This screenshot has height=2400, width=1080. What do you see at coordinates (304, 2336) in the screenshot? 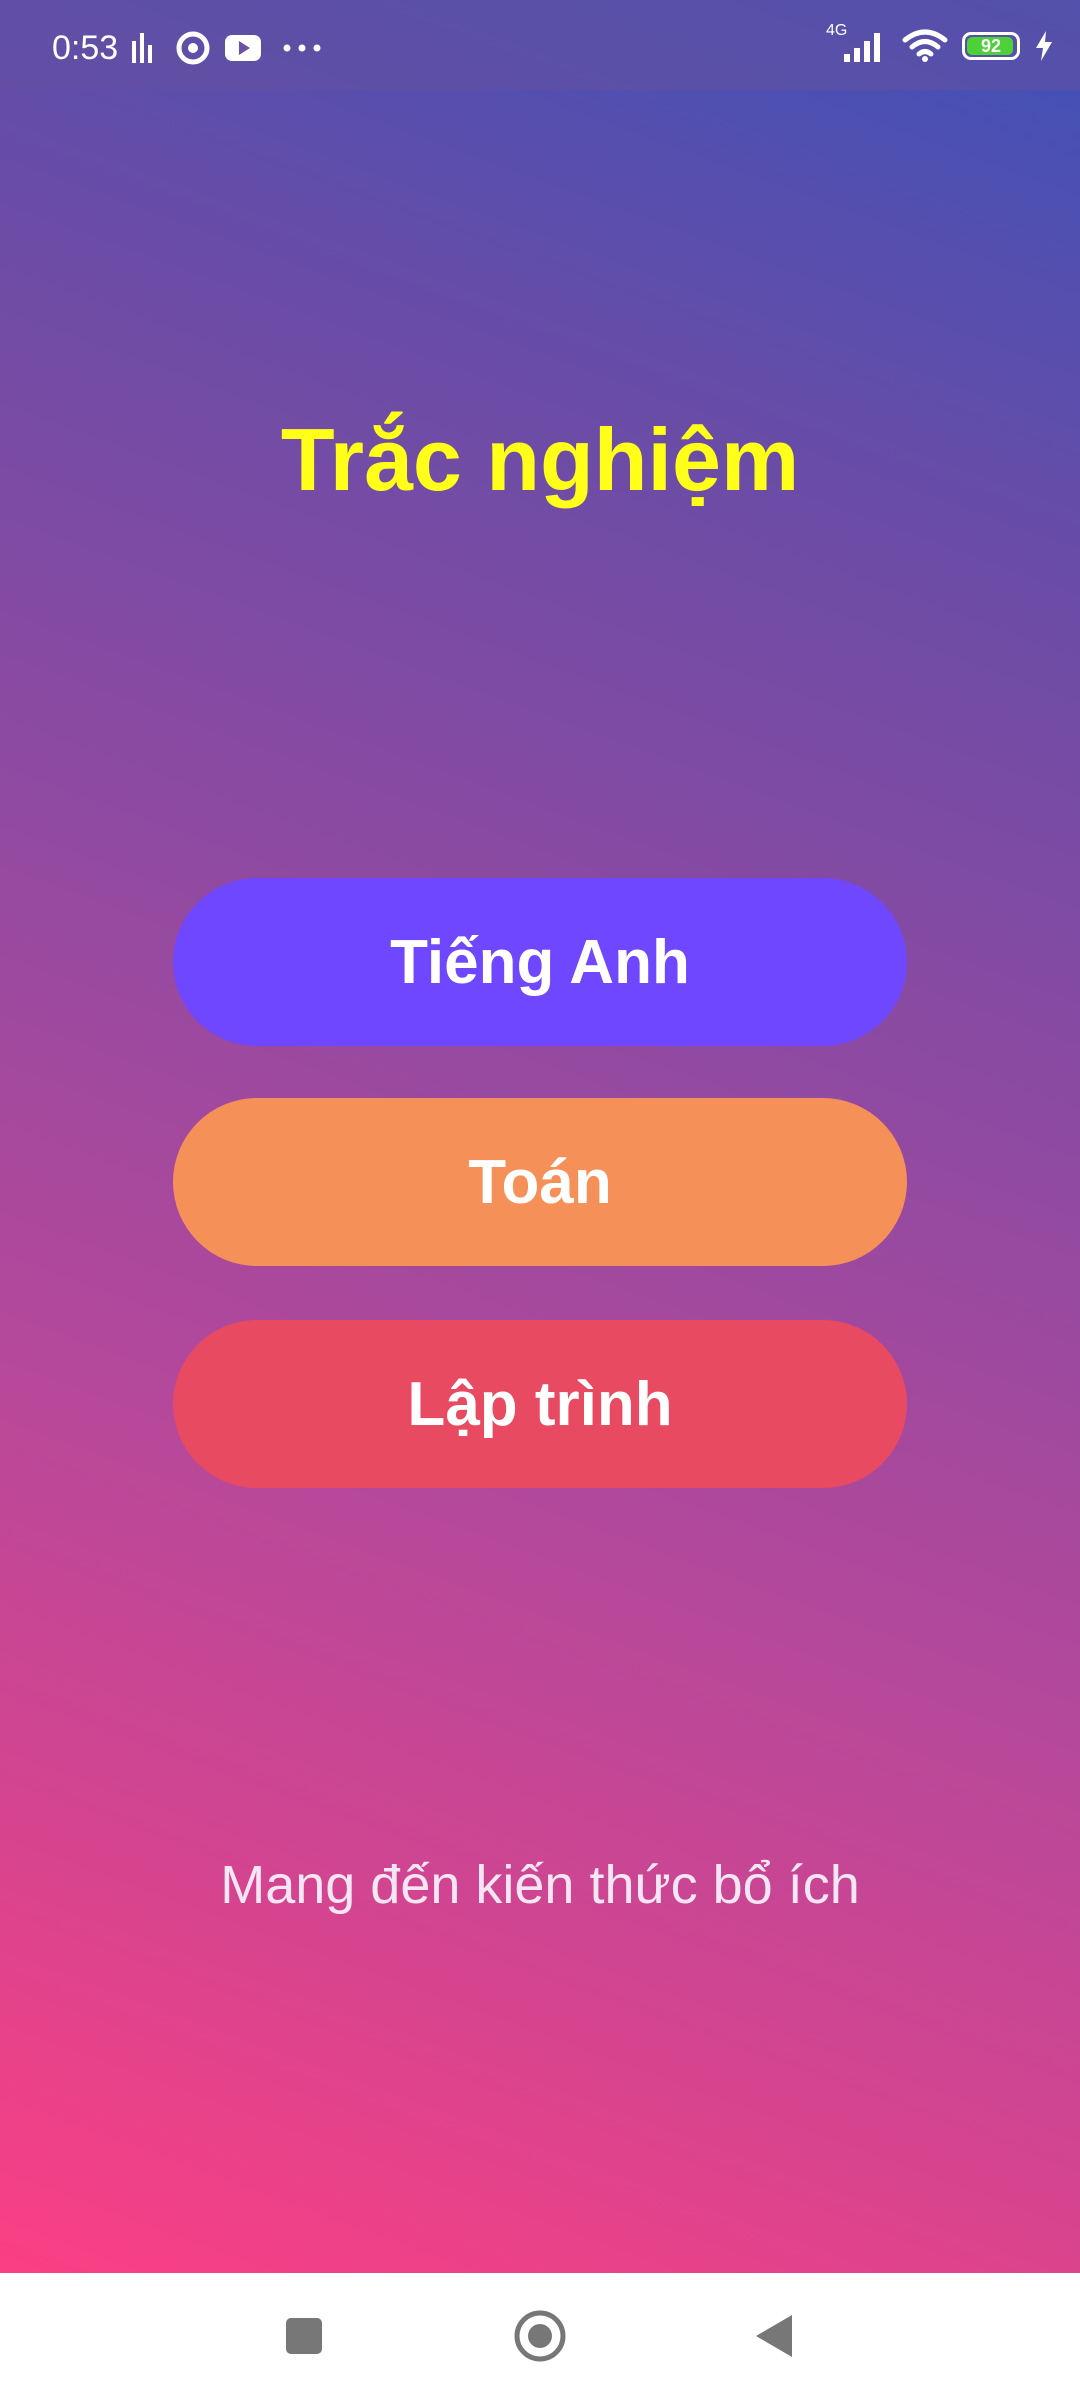
I see `recent-apps-icon` at bounding box center [304, 2336].